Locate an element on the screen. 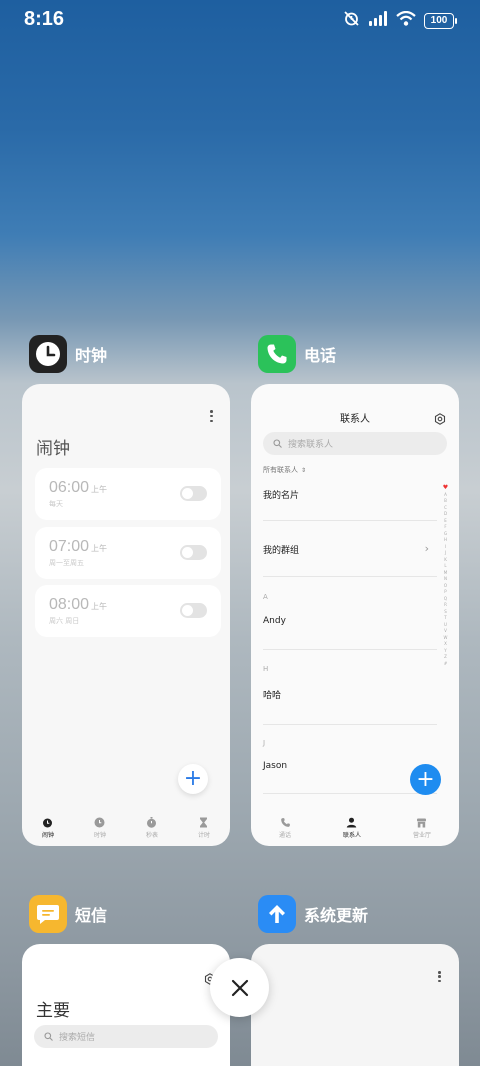  alphabet-index-letter: U is located at coordinates (445, 625).